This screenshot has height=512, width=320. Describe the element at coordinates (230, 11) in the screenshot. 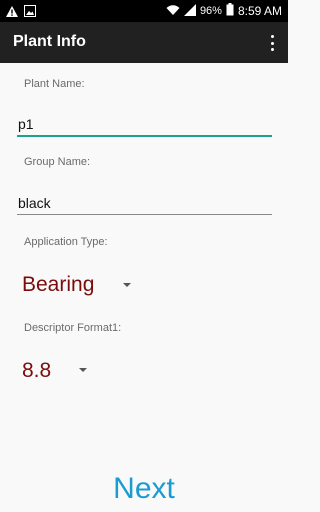

I see `battery-icon` at that location.